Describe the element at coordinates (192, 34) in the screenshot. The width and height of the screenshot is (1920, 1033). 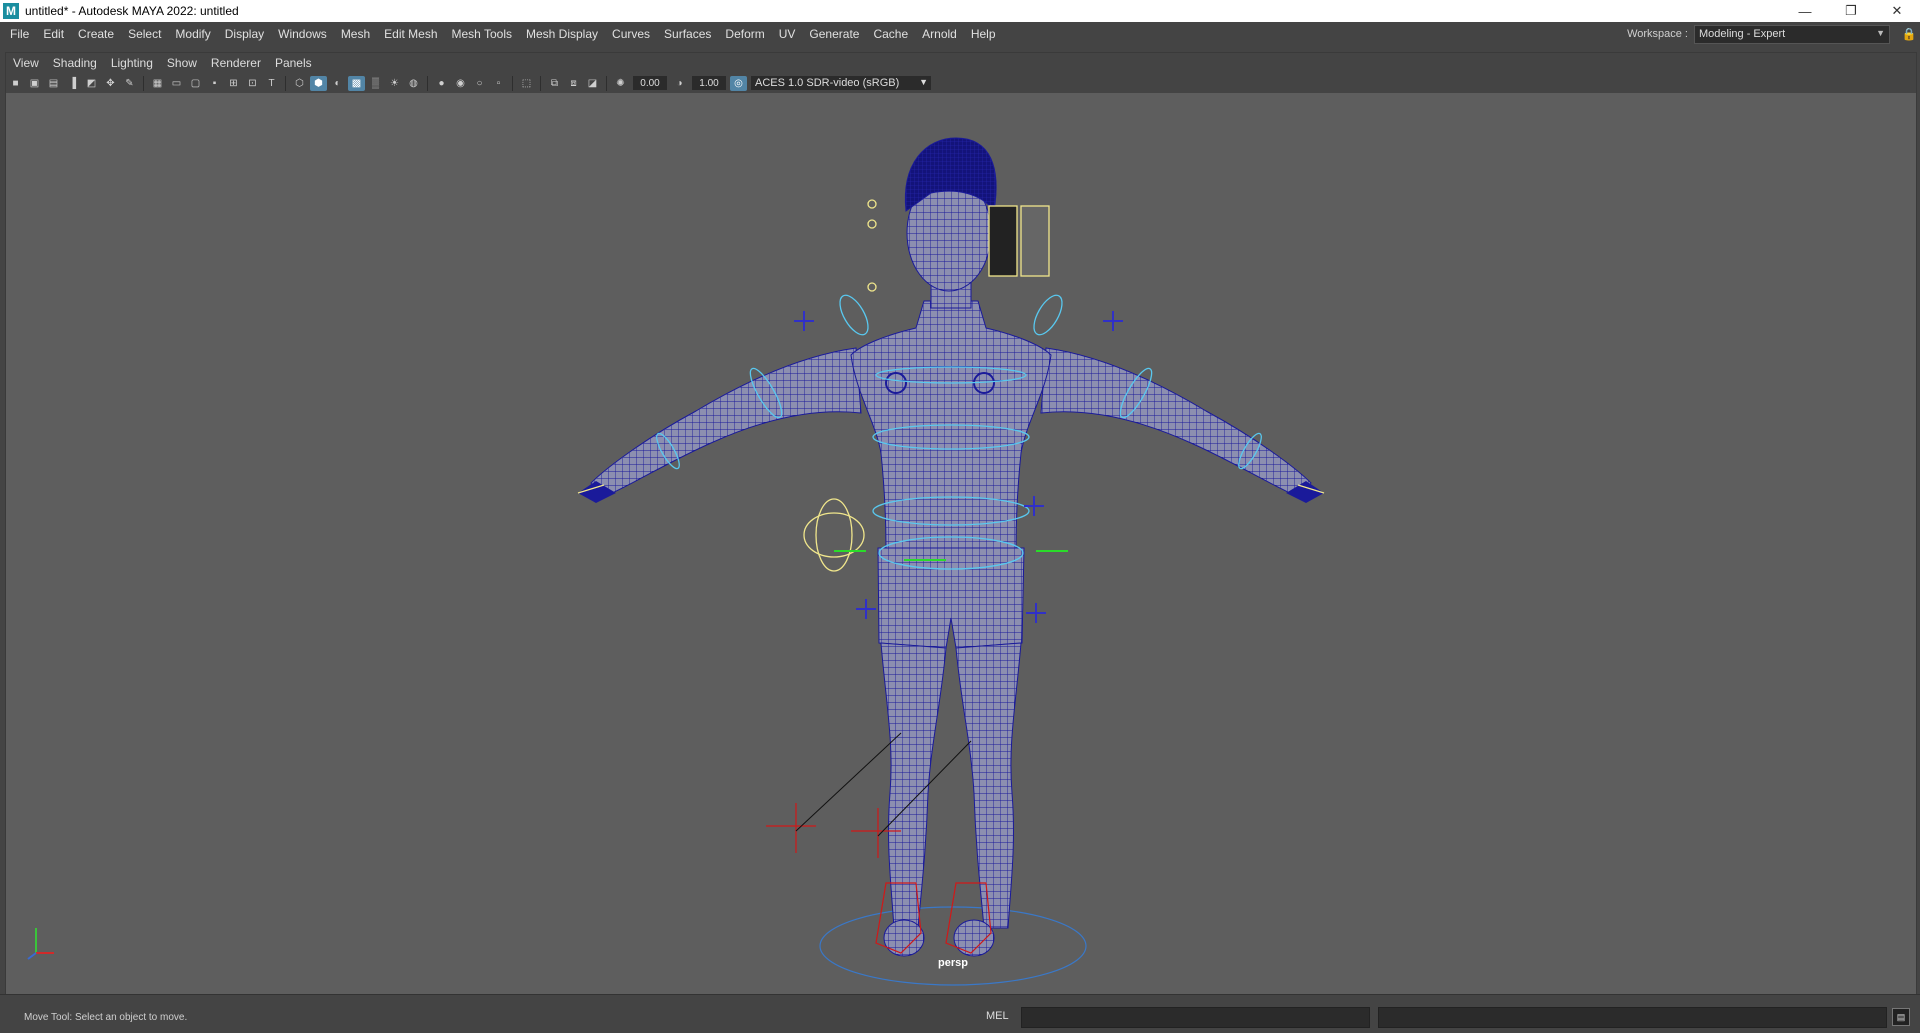
I see `menu-modify: Modify` at that location.